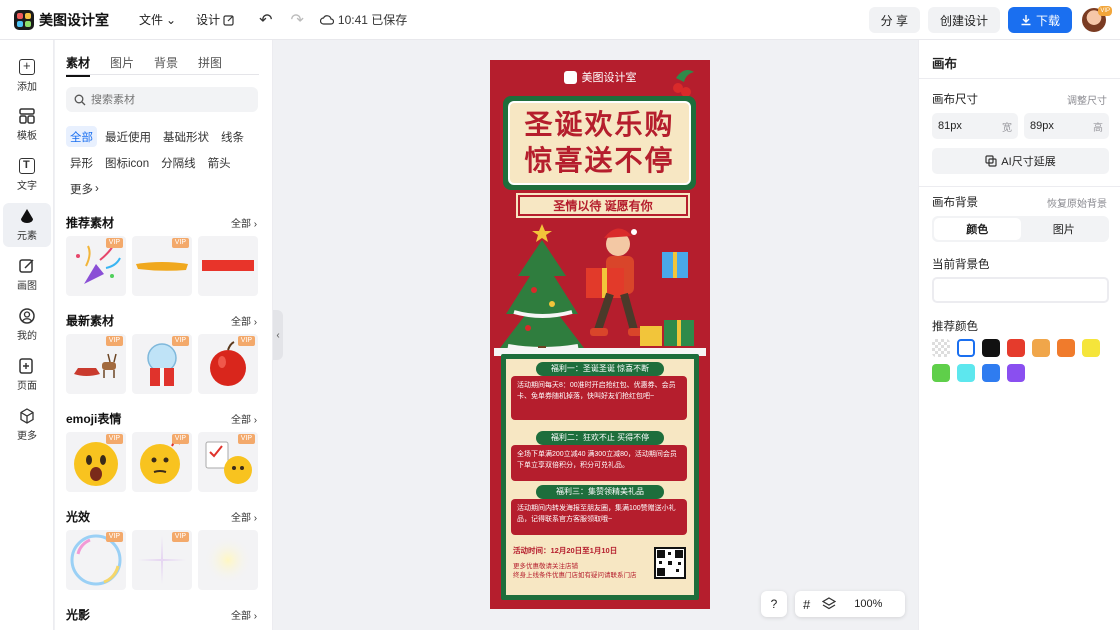  I want to click on section-recommended-all: 全部 ›, so click(244, 222).